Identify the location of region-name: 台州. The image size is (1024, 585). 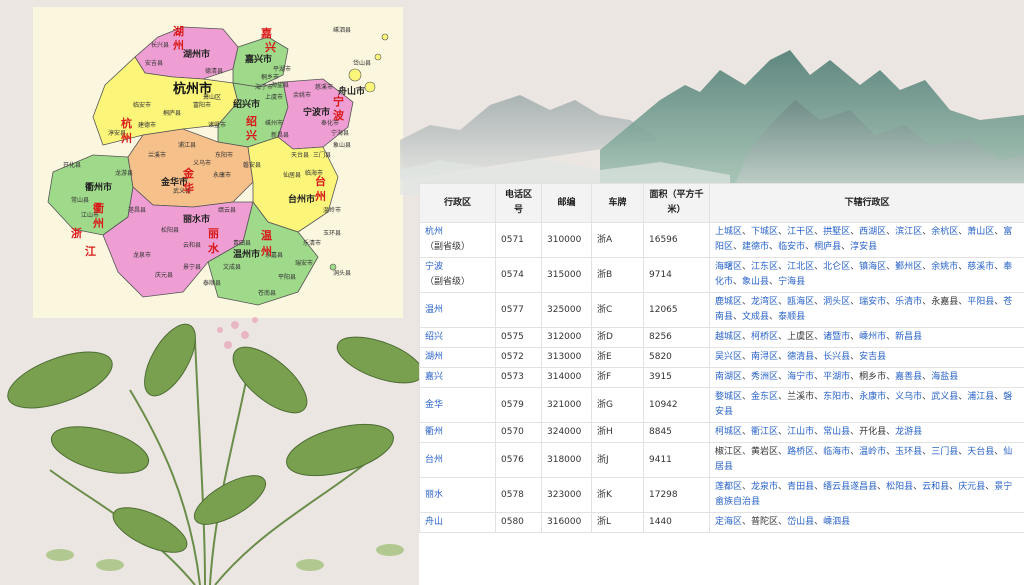
(434, 460).